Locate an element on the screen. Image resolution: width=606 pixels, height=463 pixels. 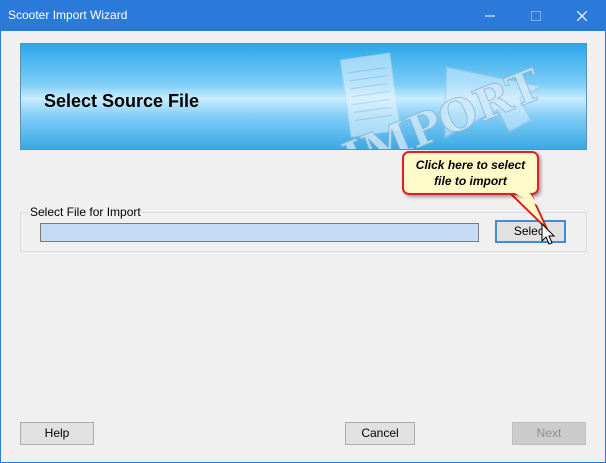
select-file-callout: Click here to select file to import is located at coordinates (470, 173).